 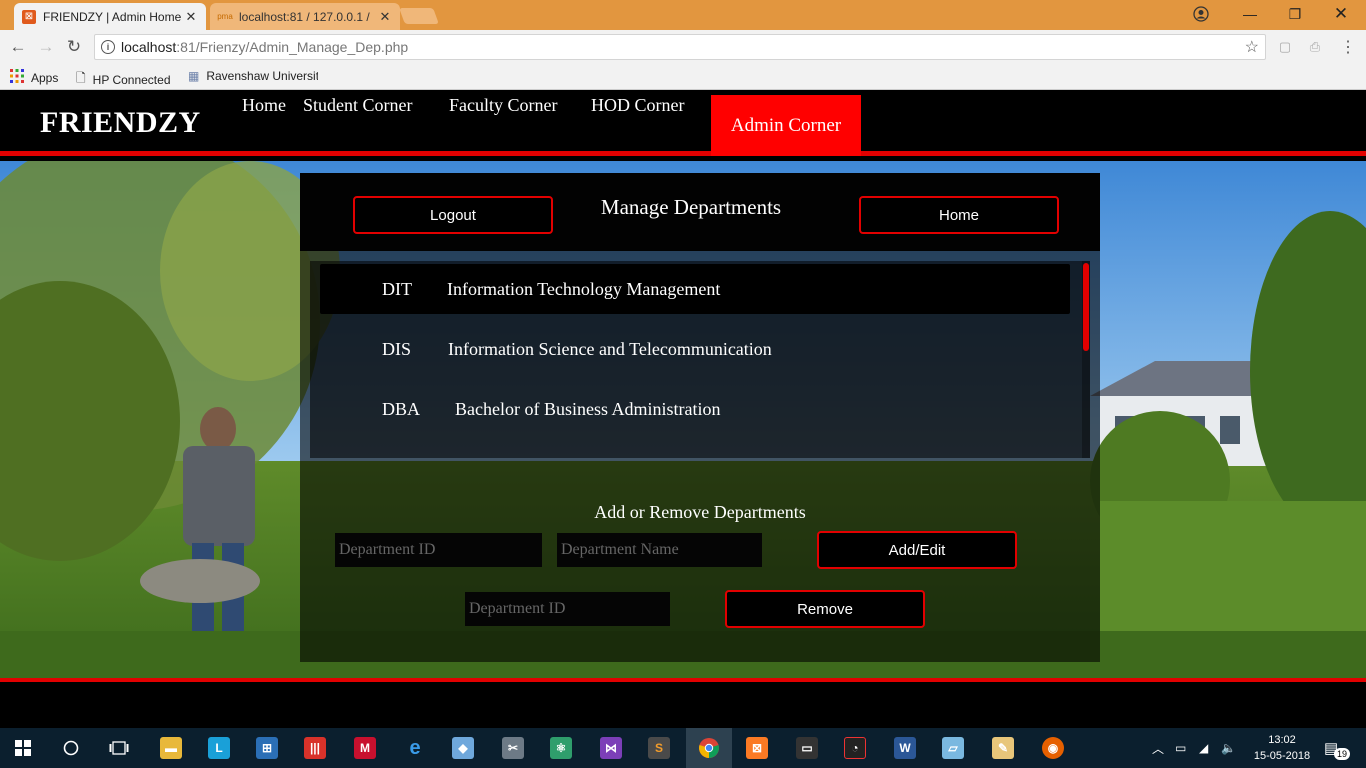 What do you see at coordinates (503, 105) in the screenshot?
I see `nav-faculty-corner: Faculty Corner` at bounding box center [503, 105].